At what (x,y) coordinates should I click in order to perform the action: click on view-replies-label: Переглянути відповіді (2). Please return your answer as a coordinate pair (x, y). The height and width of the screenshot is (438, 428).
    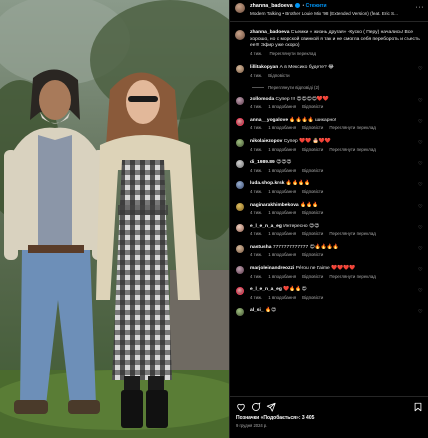
    Looking at the image, I should click on (293, 87).